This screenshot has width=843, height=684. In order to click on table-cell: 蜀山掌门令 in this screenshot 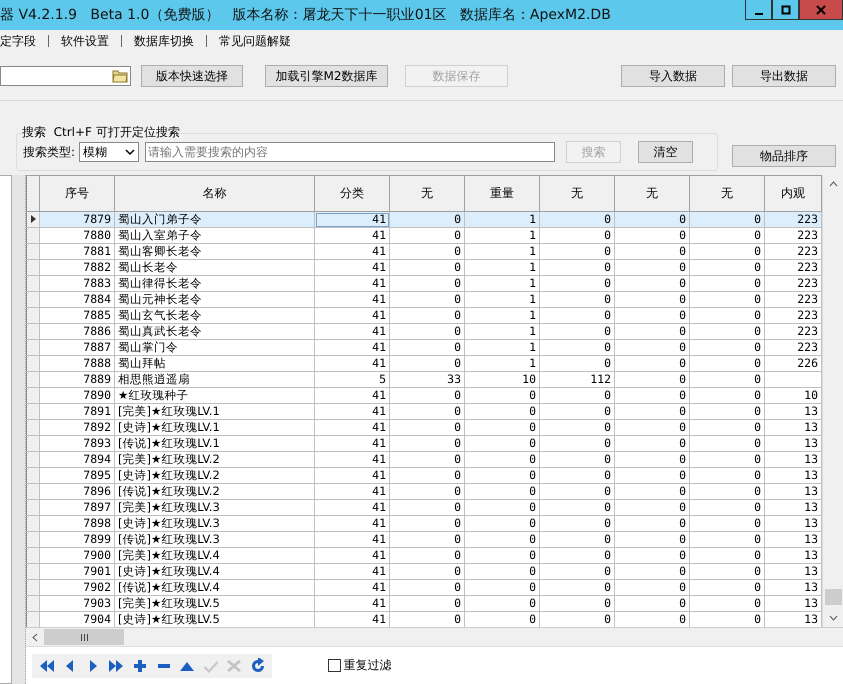, I will do `click(148, 347)`.